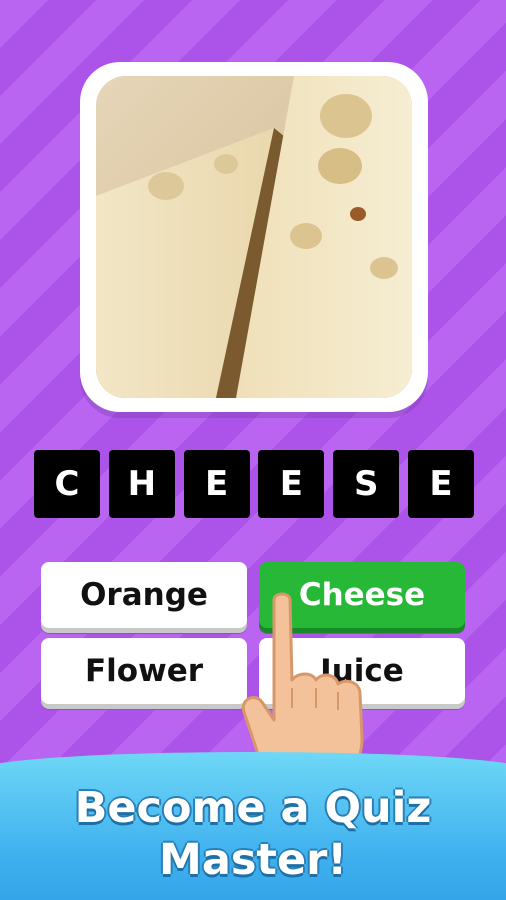 Image resolution: width=506 pixels, height=900 pixels. What do you see at coordinates (253, 860) in the screenshot?
I see `promo-line-2: Master!` at bounding box center [253, 860].